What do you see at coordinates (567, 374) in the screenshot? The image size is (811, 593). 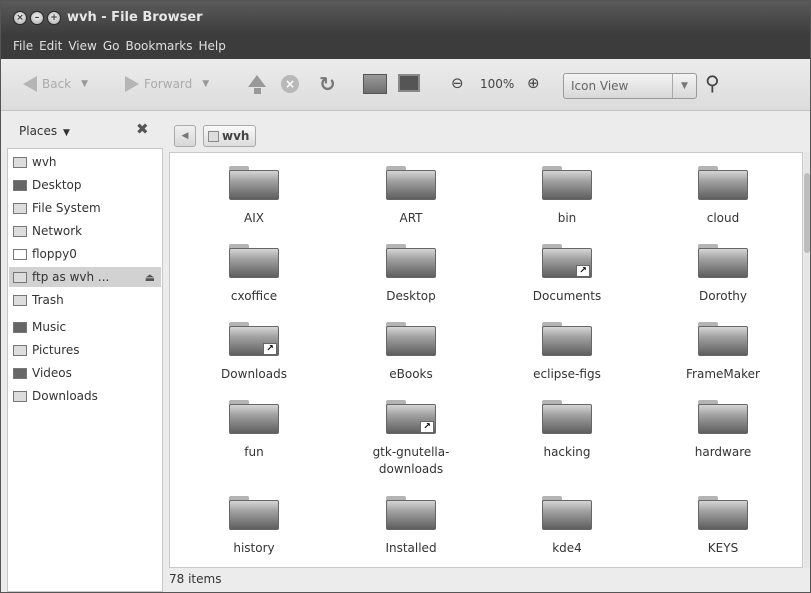 I see `folder-label: eclipse-figs` at bounding box center [567, 374].